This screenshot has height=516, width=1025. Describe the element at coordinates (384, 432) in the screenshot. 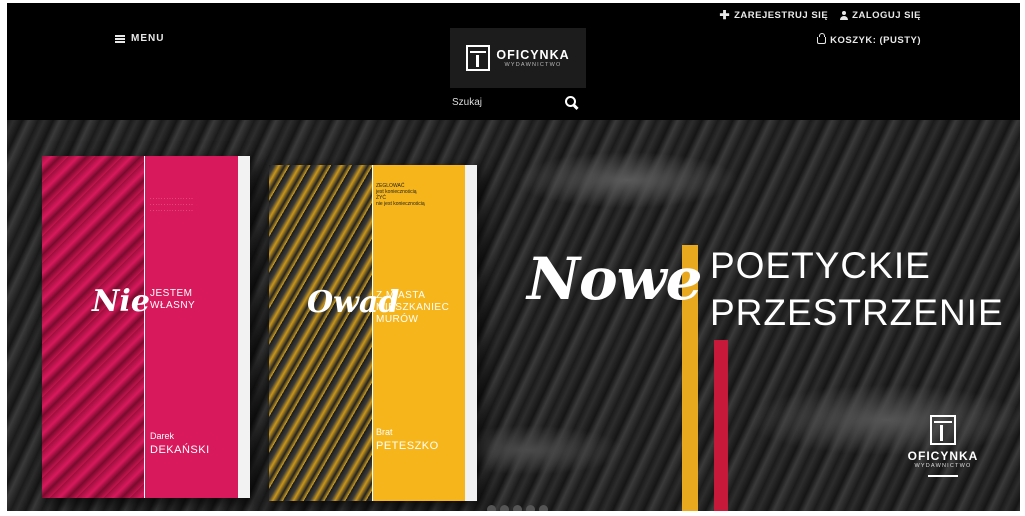

I see `book-author-first: Brat` at that location.